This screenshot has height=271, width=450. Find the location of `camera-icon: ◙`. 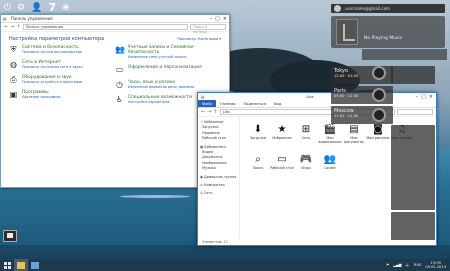

camera-icon: ◙ is located at coordinates (378, 129).